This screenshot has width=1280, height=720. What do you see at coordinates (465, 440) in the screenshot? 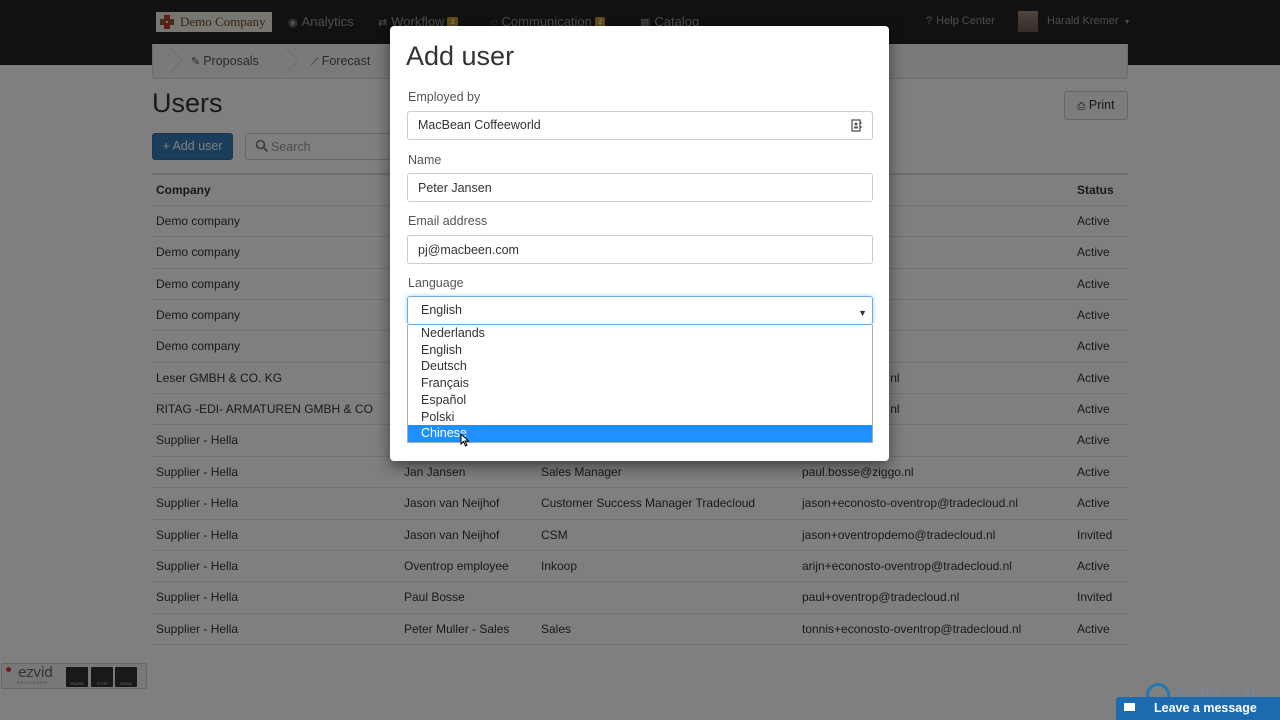
I see `mouse-cursor-icon` at bounding box center [465, 440].